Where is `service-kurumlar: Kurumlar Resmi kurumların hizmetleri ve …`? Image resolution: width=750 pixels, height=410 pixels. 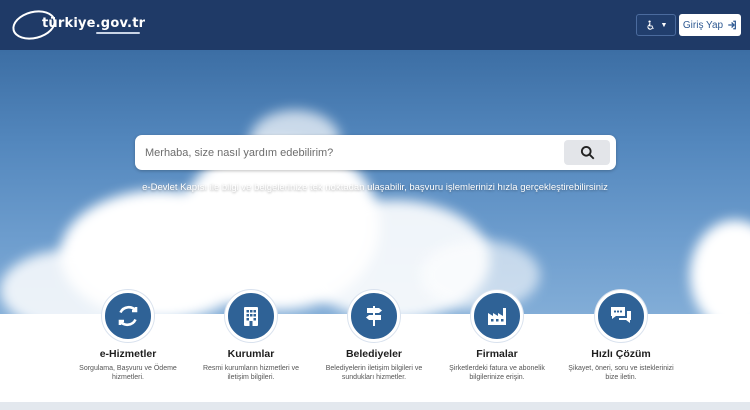 service-kurumlar: Kurumlar Resmi kurumların hizmetleri ve … is located at coordinates (251, 336).